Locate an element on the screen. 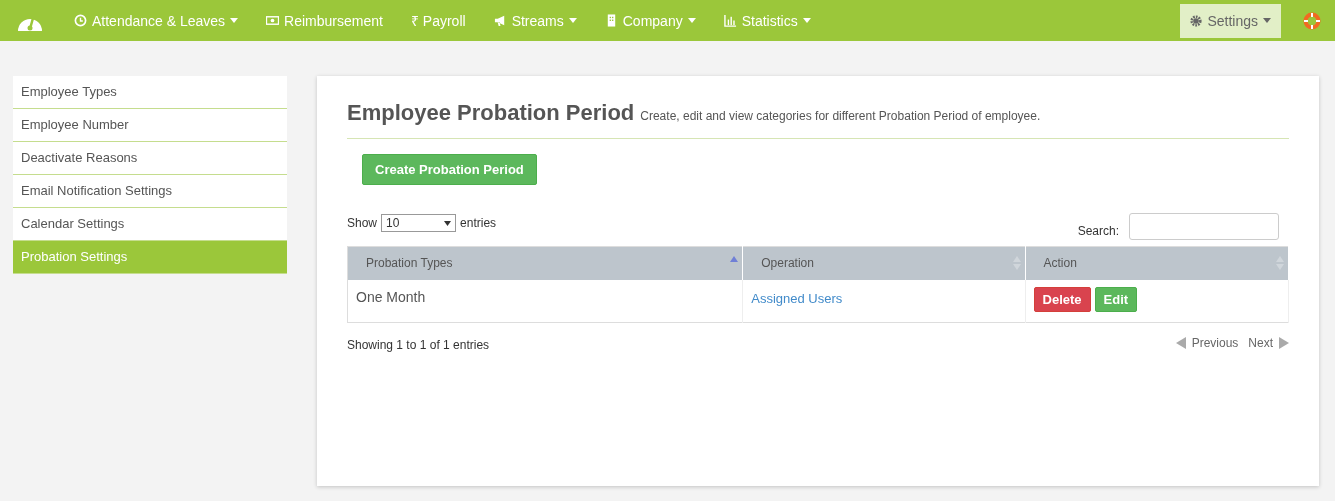 This screenshot has height=501, width=1335. edit-button: Edit is located at coordinates (1116, 299).